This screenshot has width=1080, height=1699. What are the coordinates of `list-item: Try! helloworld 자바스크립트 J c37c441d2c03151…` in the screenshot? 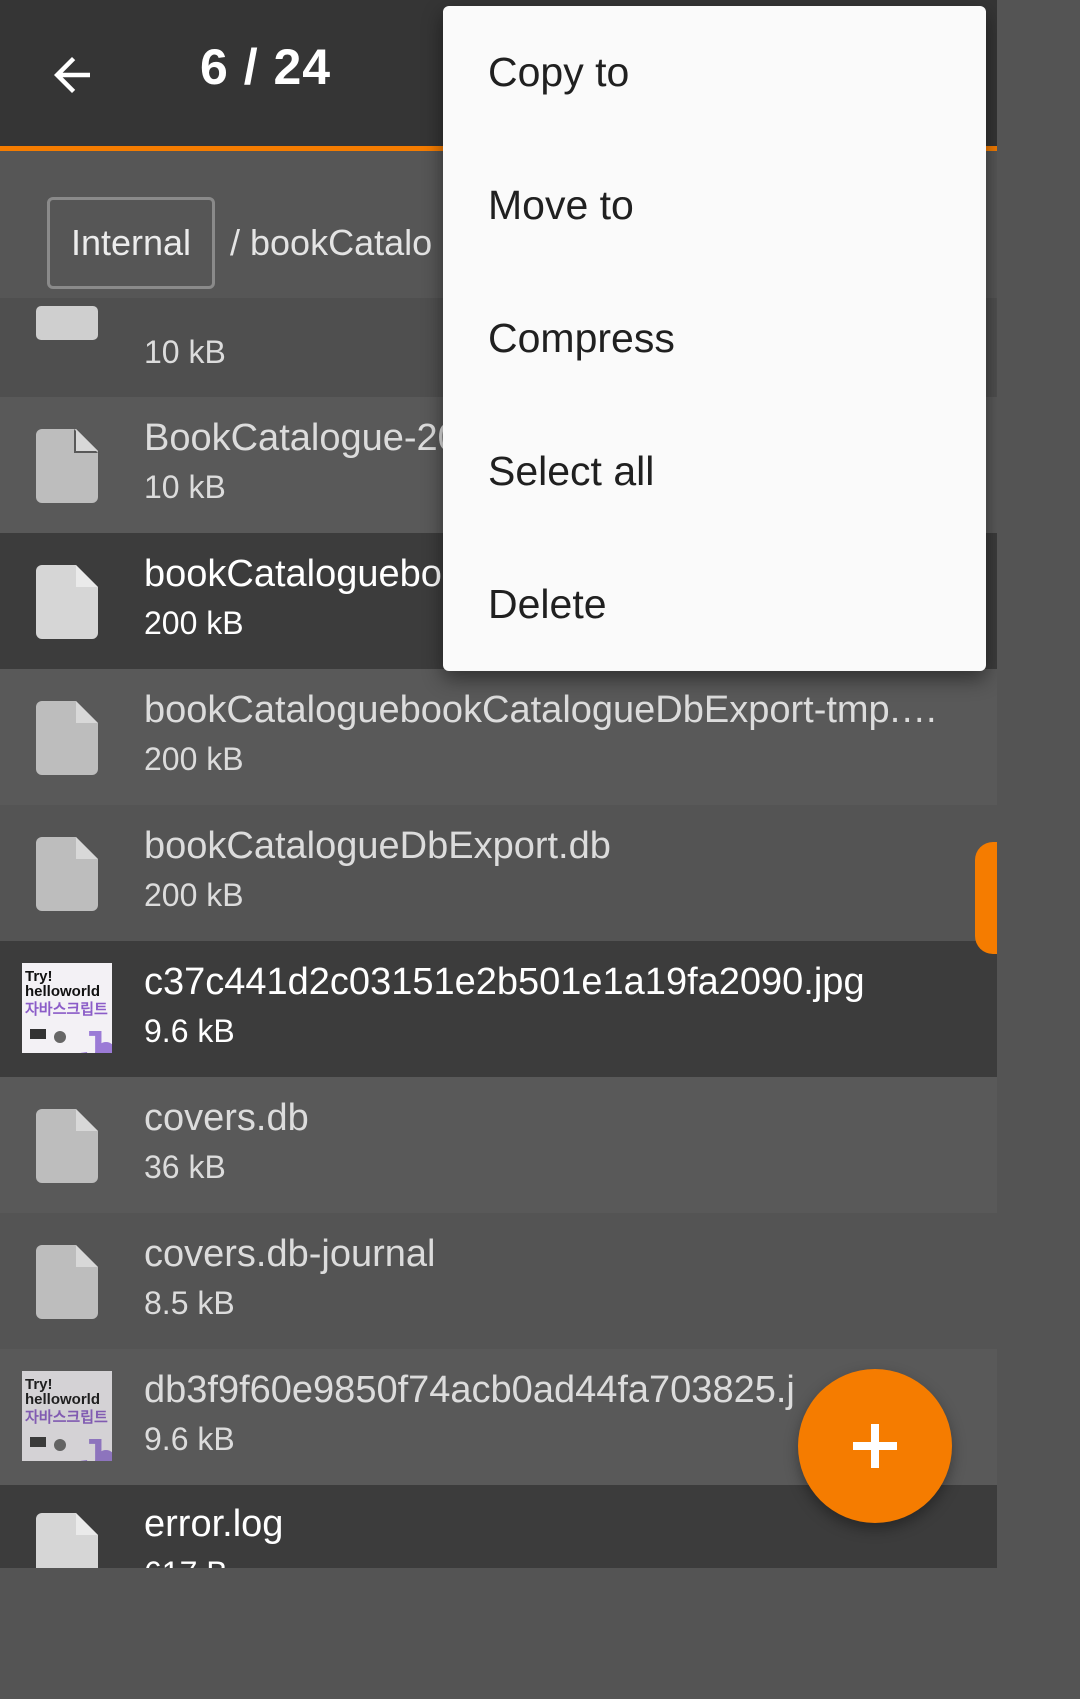 It's located at (498, 1009).